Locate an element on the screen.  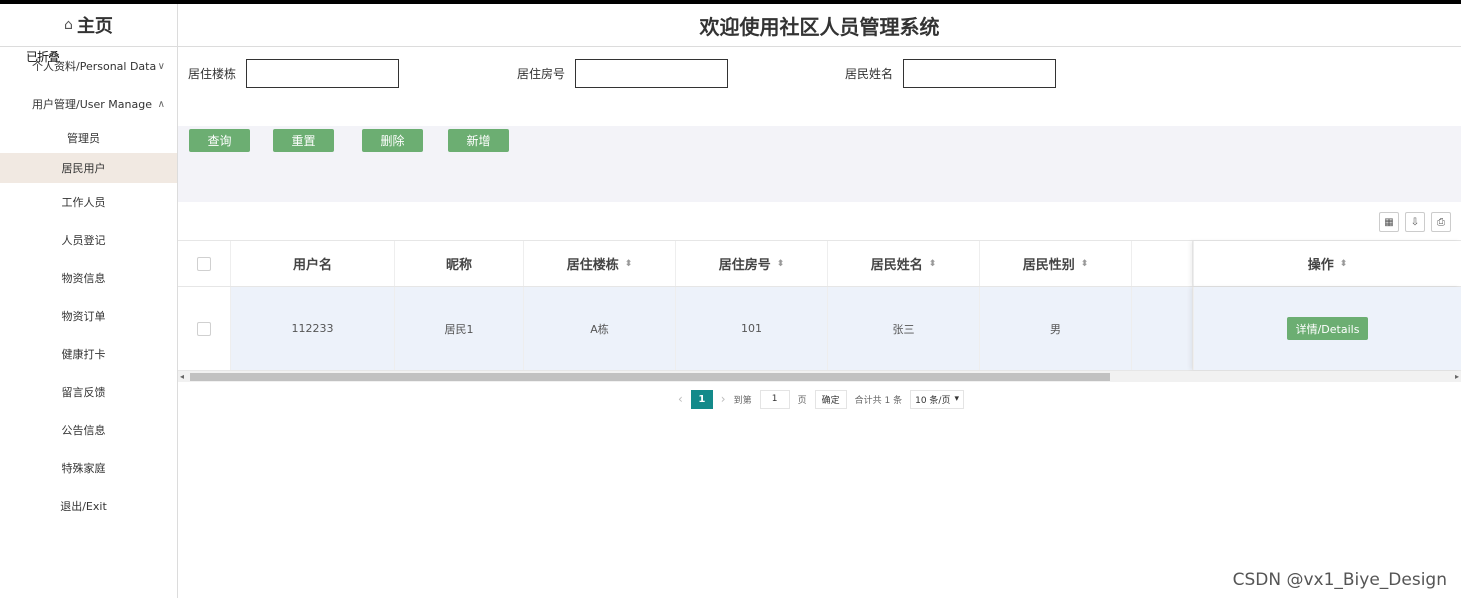
cell-building: A栋 is located at coordinates (600, 328).